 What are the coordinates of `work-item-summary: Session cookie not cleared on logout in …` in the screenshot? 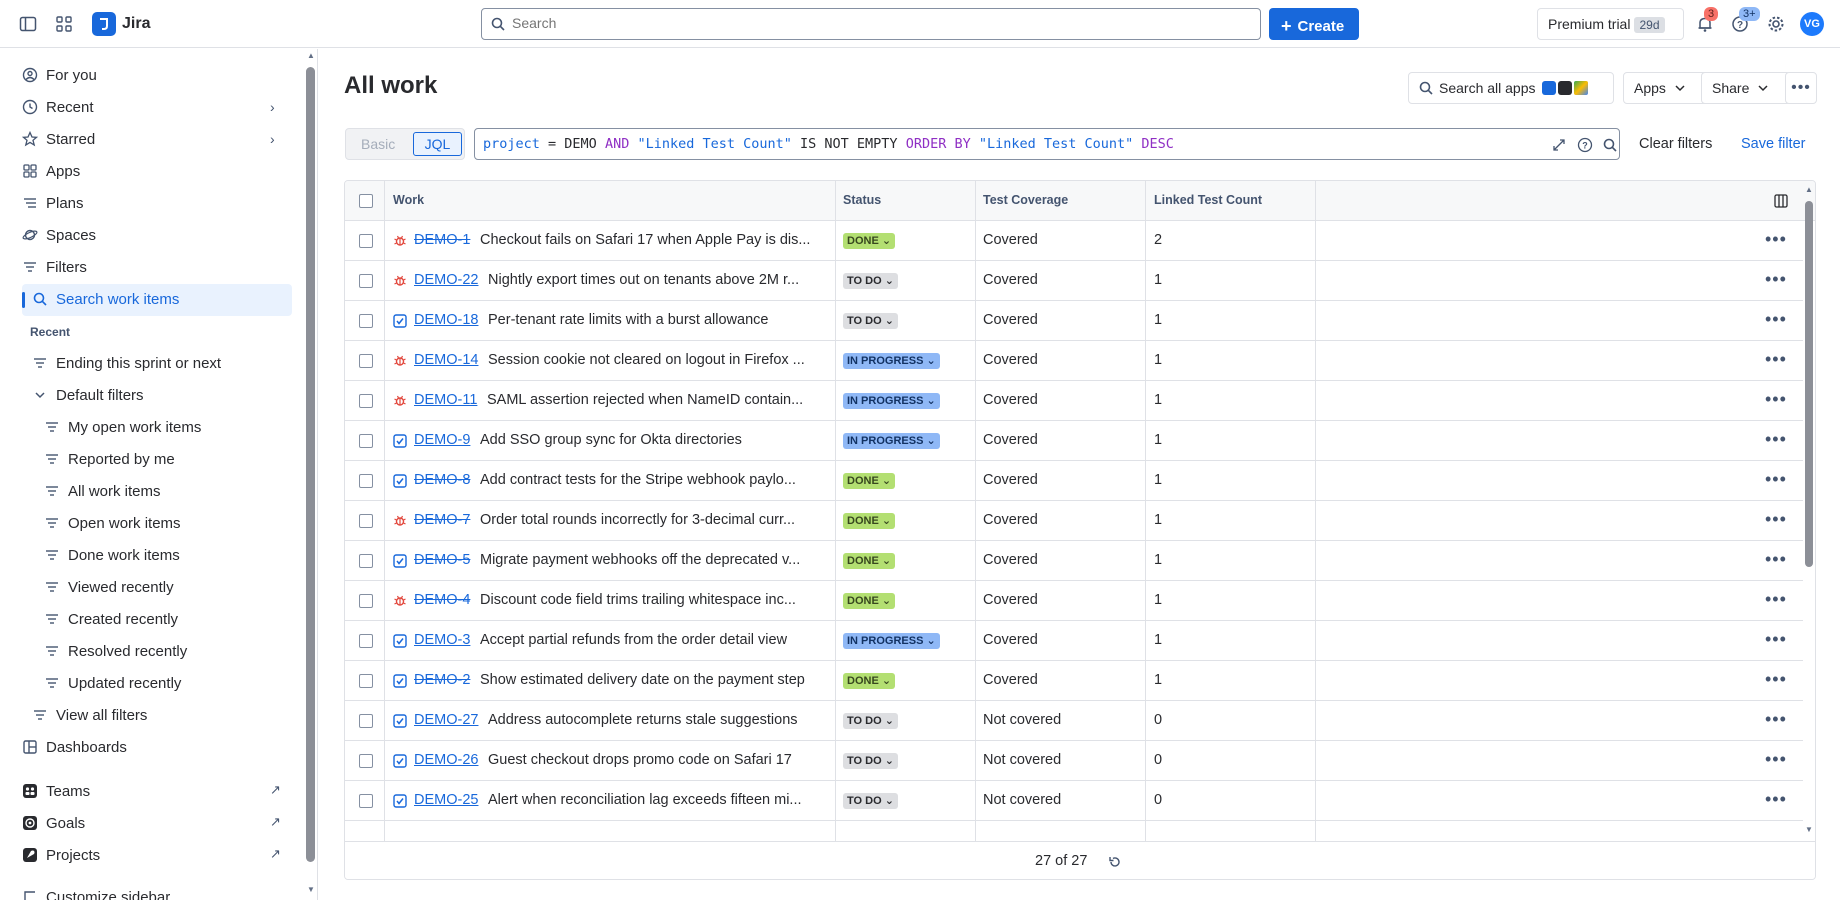 It's located at (646, 360).